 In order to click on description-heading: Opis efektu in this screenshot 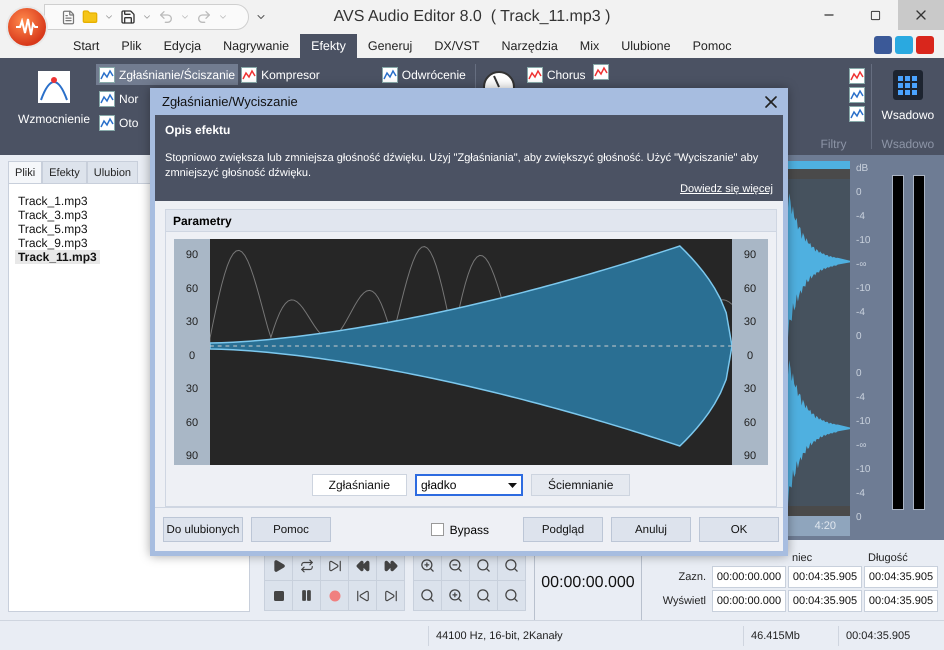, I will do `click(198, 130)`.